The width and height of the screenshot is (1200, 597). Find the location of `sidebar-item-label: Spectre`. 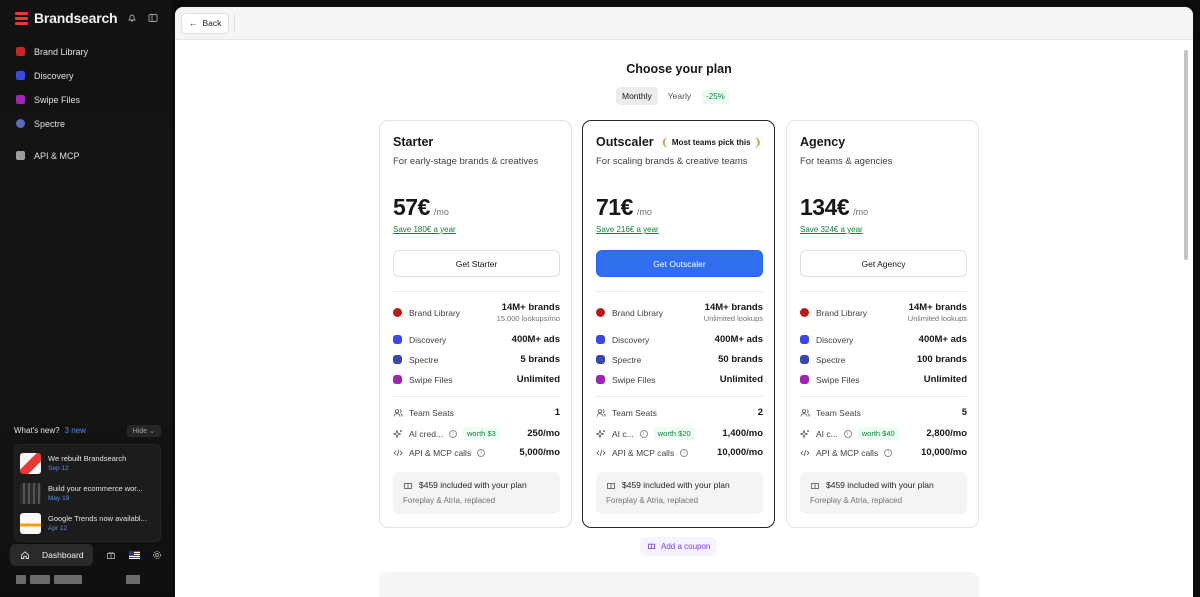

sidebar-item-label: Spectre is located at coordinates (50, 123).